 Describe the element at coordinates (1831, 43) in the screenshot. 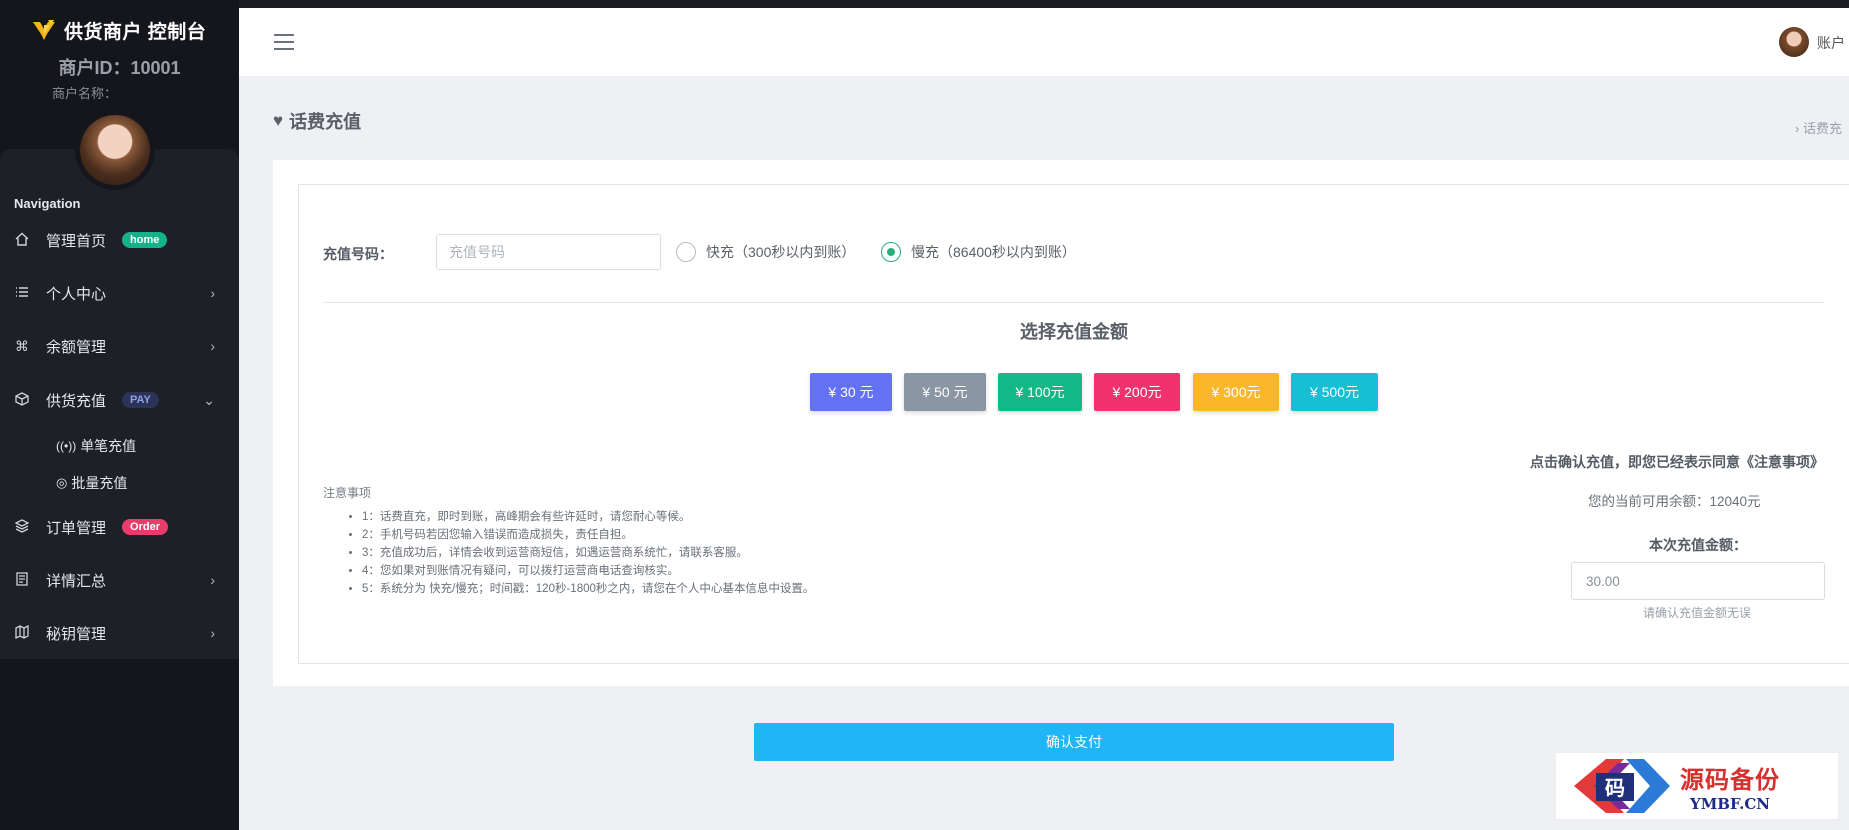

I see `user-name: 账户` at that location.